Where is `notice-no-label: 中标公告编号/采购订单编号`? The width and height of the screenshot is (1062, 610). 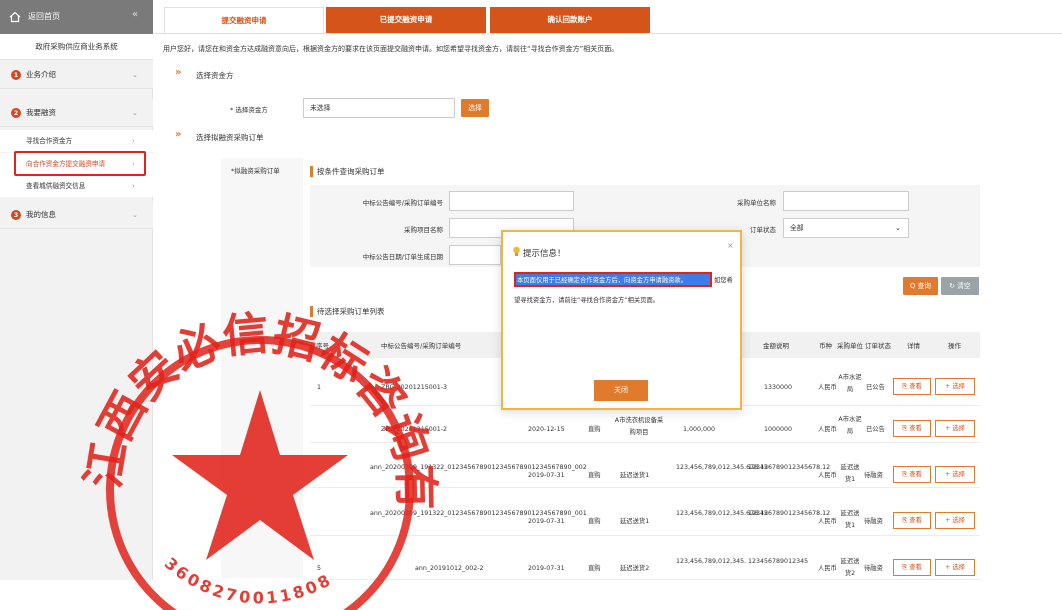 notice-no-label: 中标公告编号/采购订单编号 is located at coordinates (402, 203).